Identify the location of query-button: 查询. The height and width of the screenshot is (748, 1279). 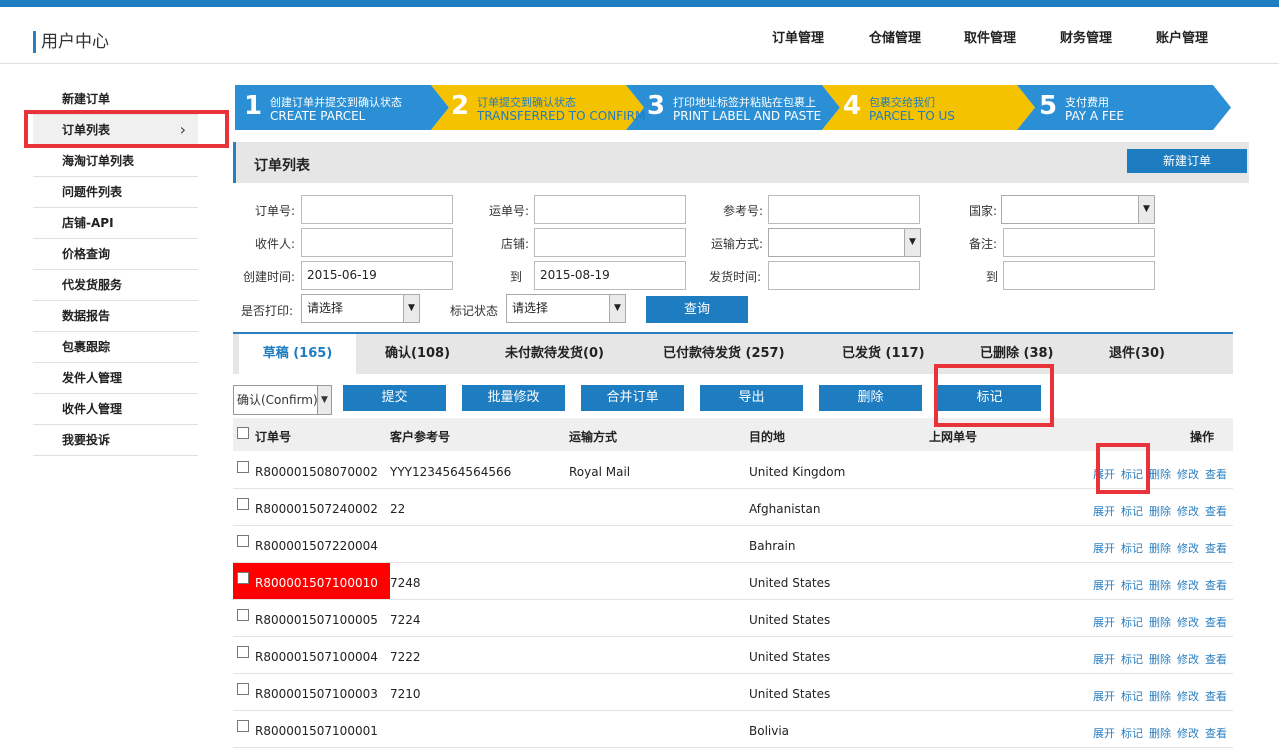
(697, 309).